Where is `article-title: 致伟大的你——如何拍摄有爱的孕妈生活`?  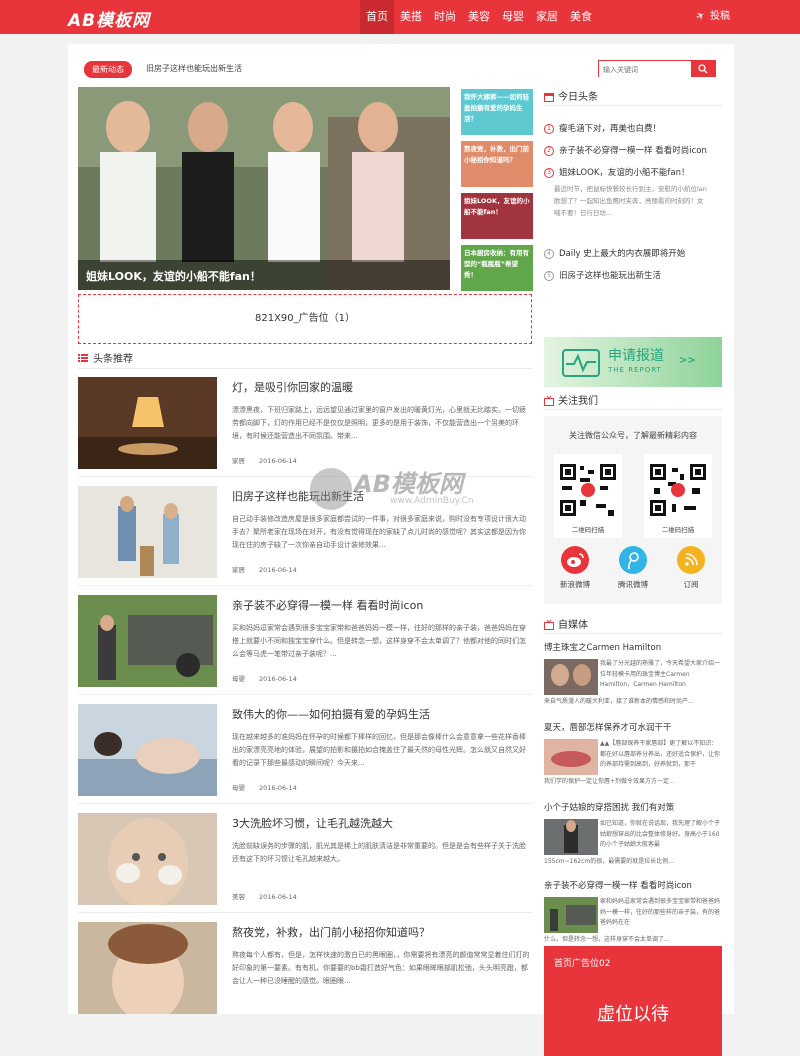 article-title: 致伟大的你——如何拍摄有爱的孕妈生活 is located at coordinates (331, 714).